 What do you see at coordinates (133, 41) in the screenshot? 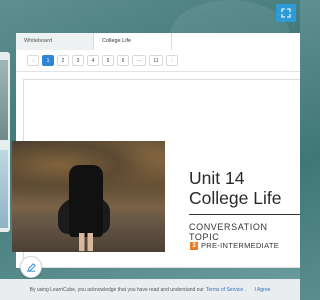
I see `tab-college-life: College Life` at bounding box center [133, 41].